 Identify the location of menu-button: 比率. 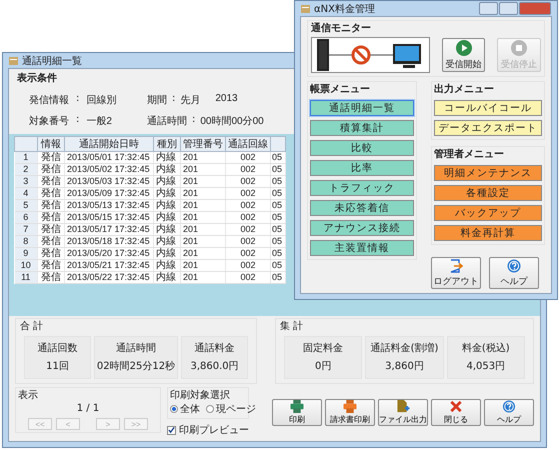
(362, 168).